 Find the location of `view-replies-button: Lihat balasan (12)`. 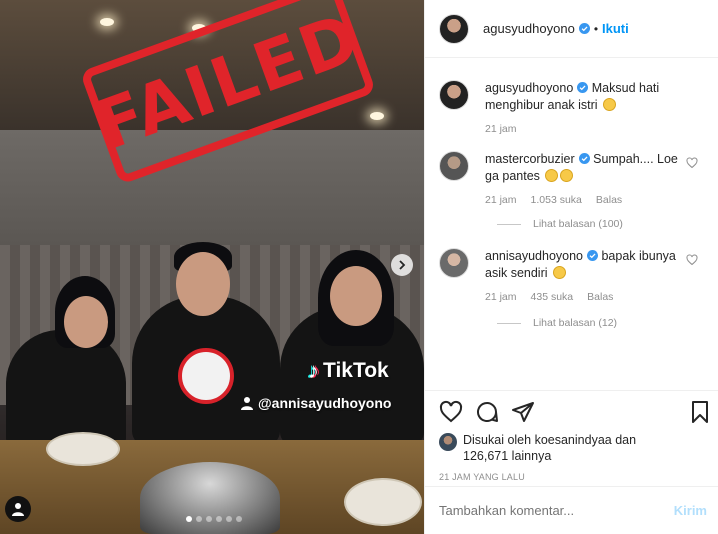

view-replies-button: Lihat balasan (12) is located at coordinates (600, 323).